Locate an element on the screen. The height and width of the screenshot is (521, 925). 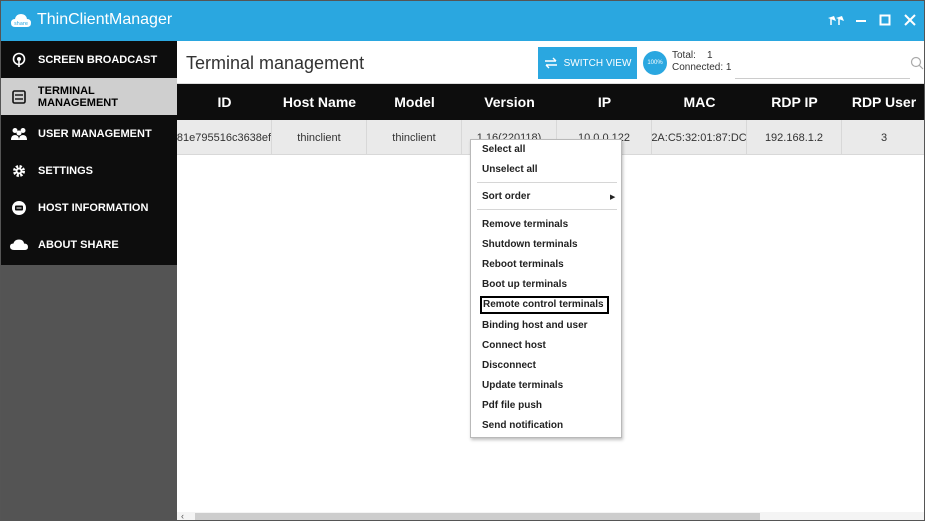
search-input is located at coordinates (815, 64).